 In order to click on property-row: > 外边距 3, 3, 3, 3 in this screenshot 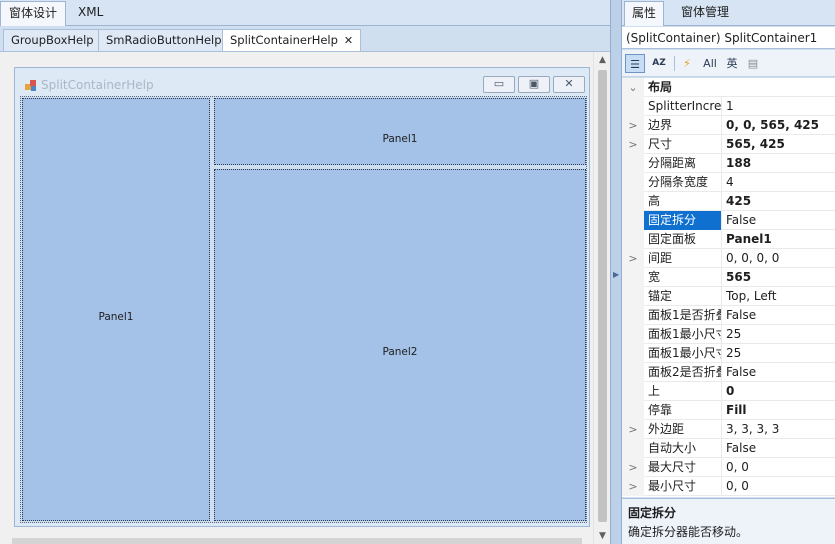, I will do `click(728, 429)`.